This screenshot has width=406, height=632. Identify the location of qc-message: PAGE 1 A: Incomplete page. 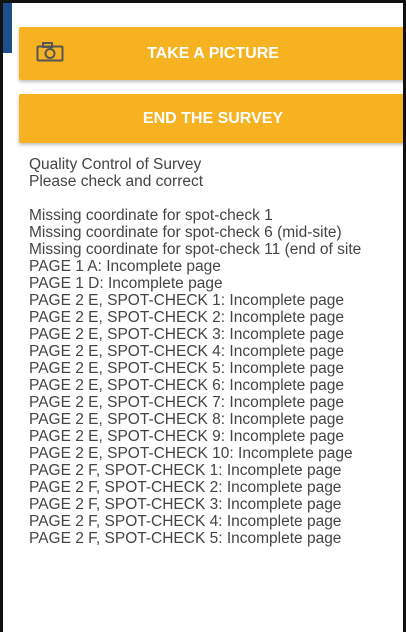
(125, 266).